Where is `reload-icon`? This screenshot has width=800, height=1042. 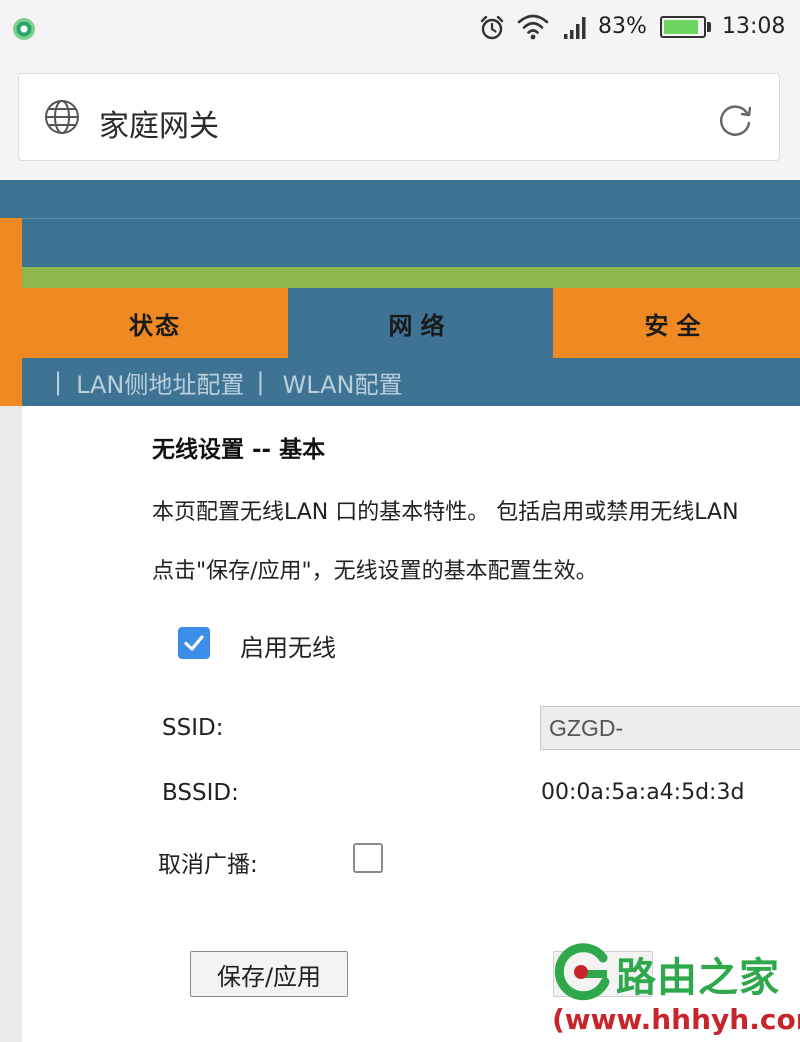
reload-icon is located at coordinates (735, 120).